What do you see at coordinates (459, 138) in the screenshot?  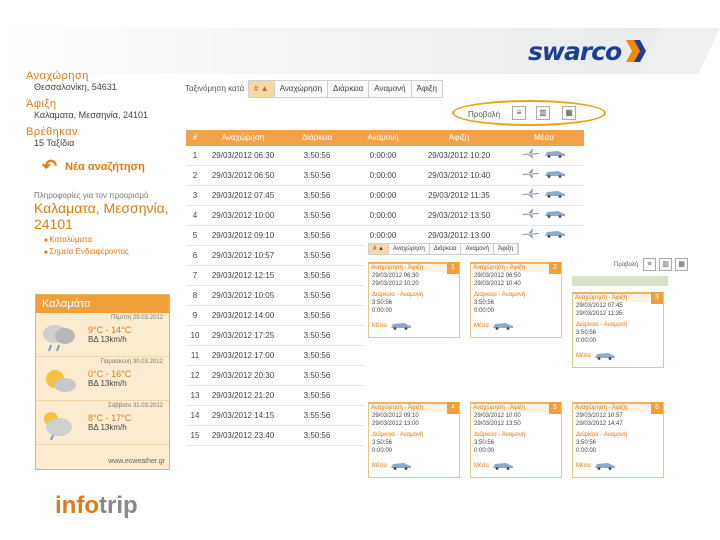 I see `column-header: Άφιξη` at bounding box center [459, 138].